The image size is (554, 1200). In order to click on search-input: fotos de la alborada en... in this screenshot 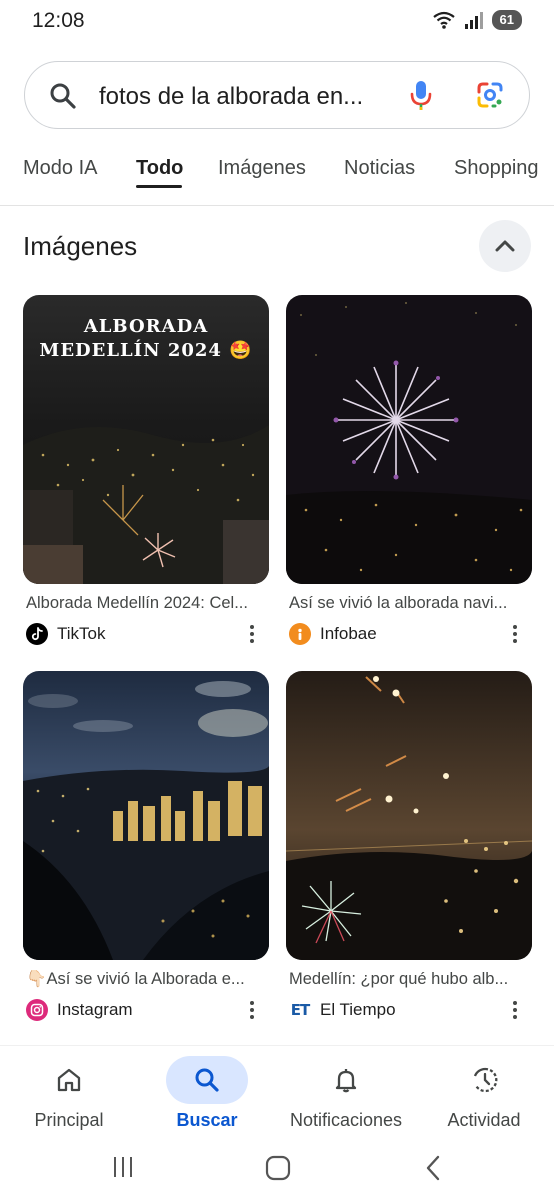, I will do `click(231, 97)`.